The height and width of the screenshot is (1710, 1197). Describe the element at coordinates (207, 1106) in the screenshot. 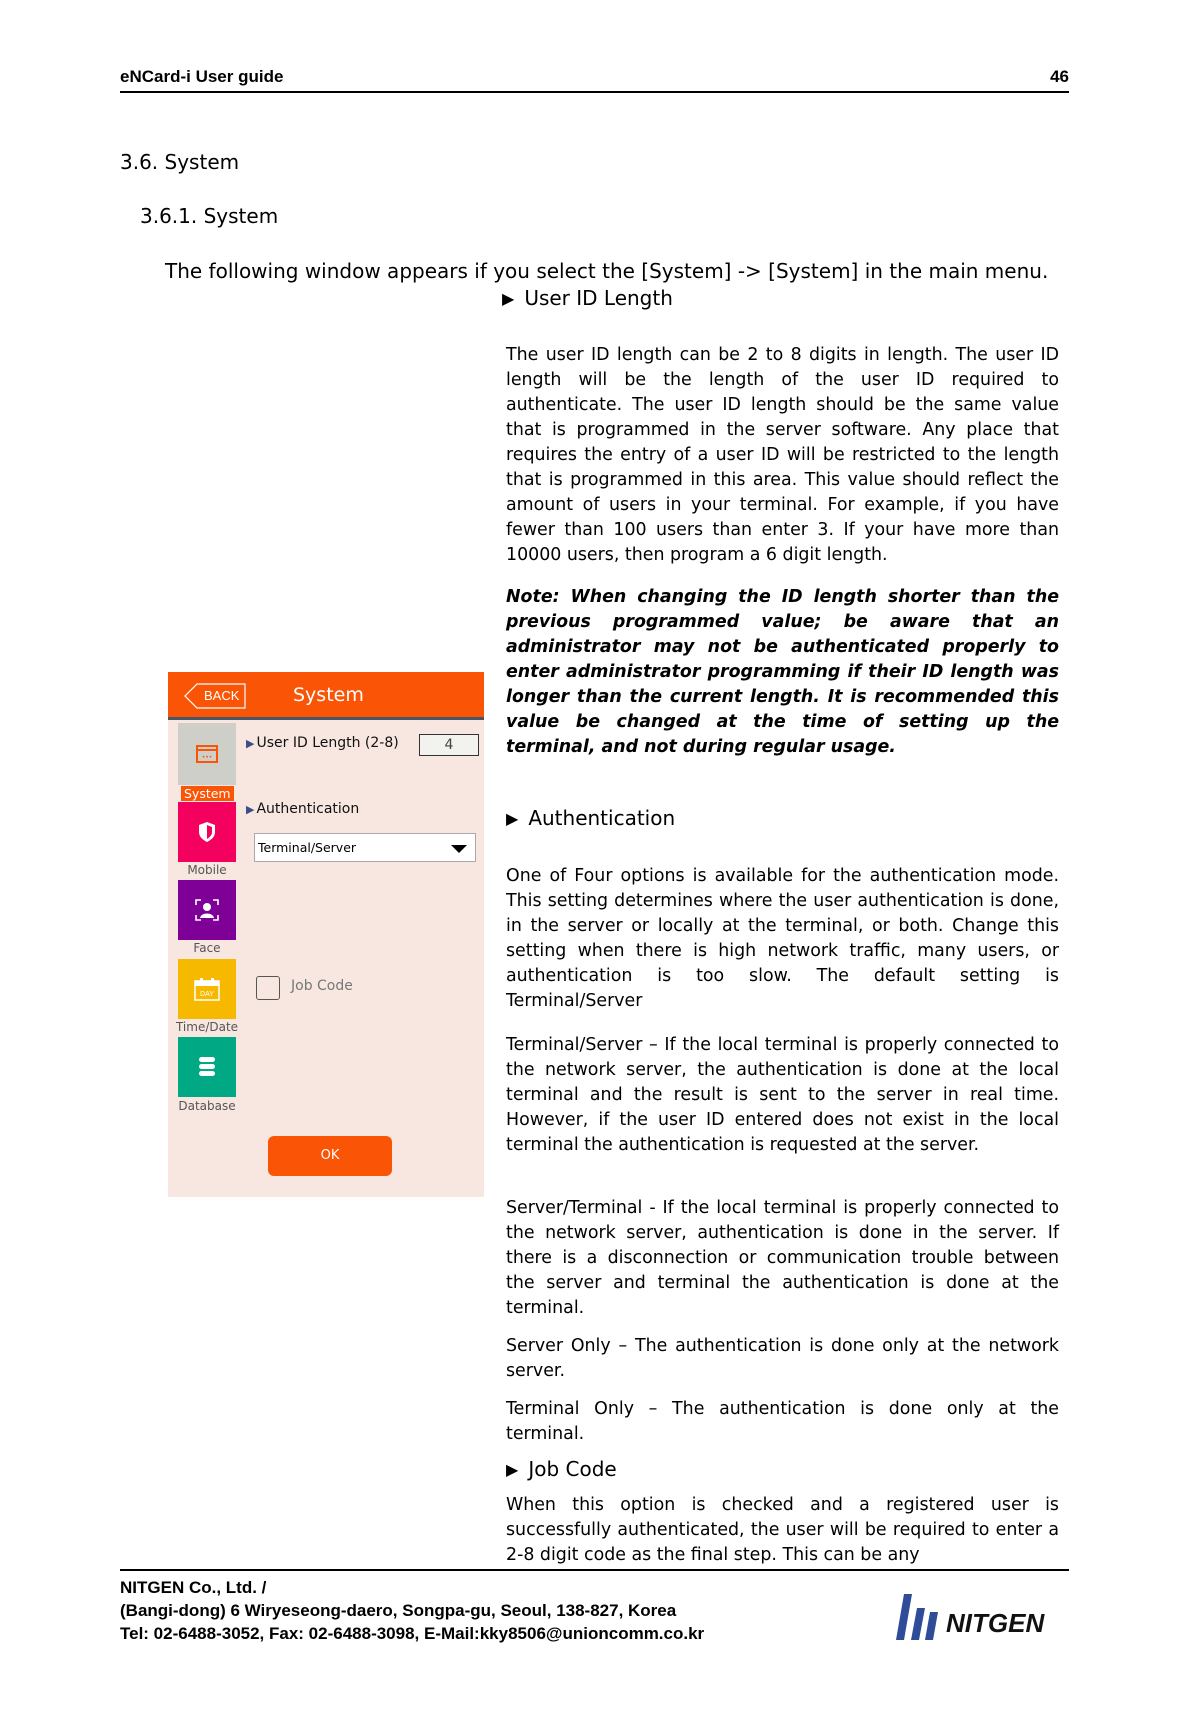

I see `sidebar-label-database: Database` at that location.